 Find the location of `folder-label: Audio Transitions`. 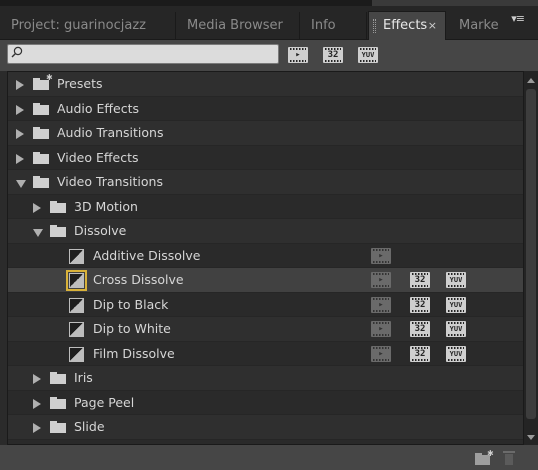

folder-label: Audio Transitions is located at coordinates (110, 132).